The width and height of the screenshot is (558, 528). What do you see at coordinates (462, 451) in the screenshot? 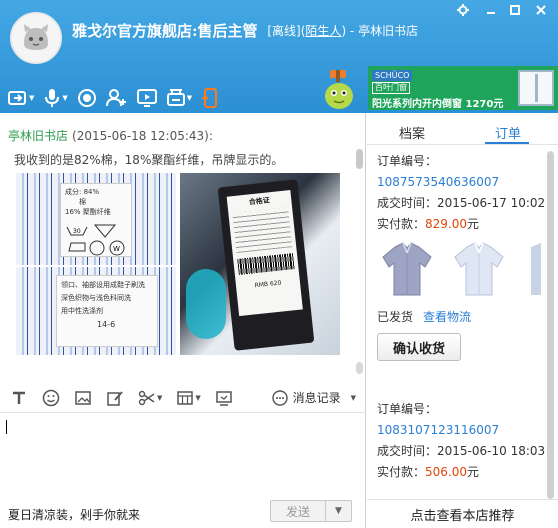
I see `order-time-row: 成交时间：2015-06-10 18:03` at bounding box center [462, 451].